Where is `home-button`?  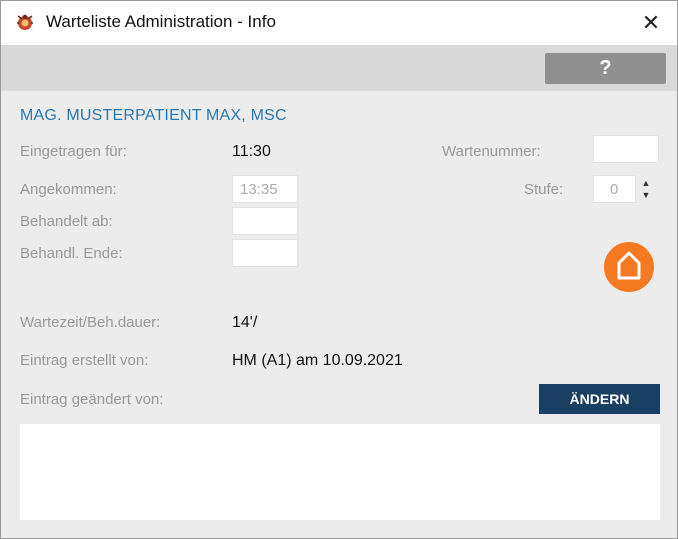
home-button is located at coordinates (629, 267).